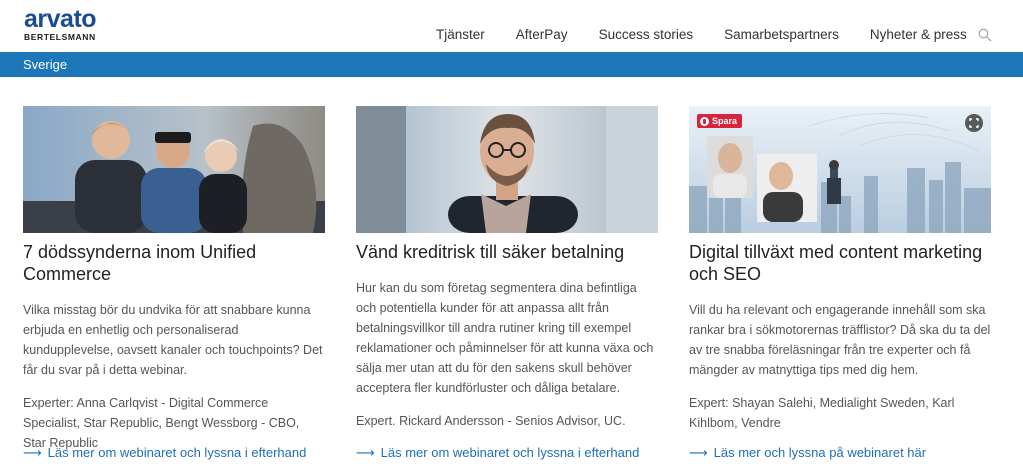 The width and height of the screenshot is (1023, 473). What do you see at coordinates (840, 169) in the screenshot?
I see `card-image: Spara` at bounding box center [840, 169].